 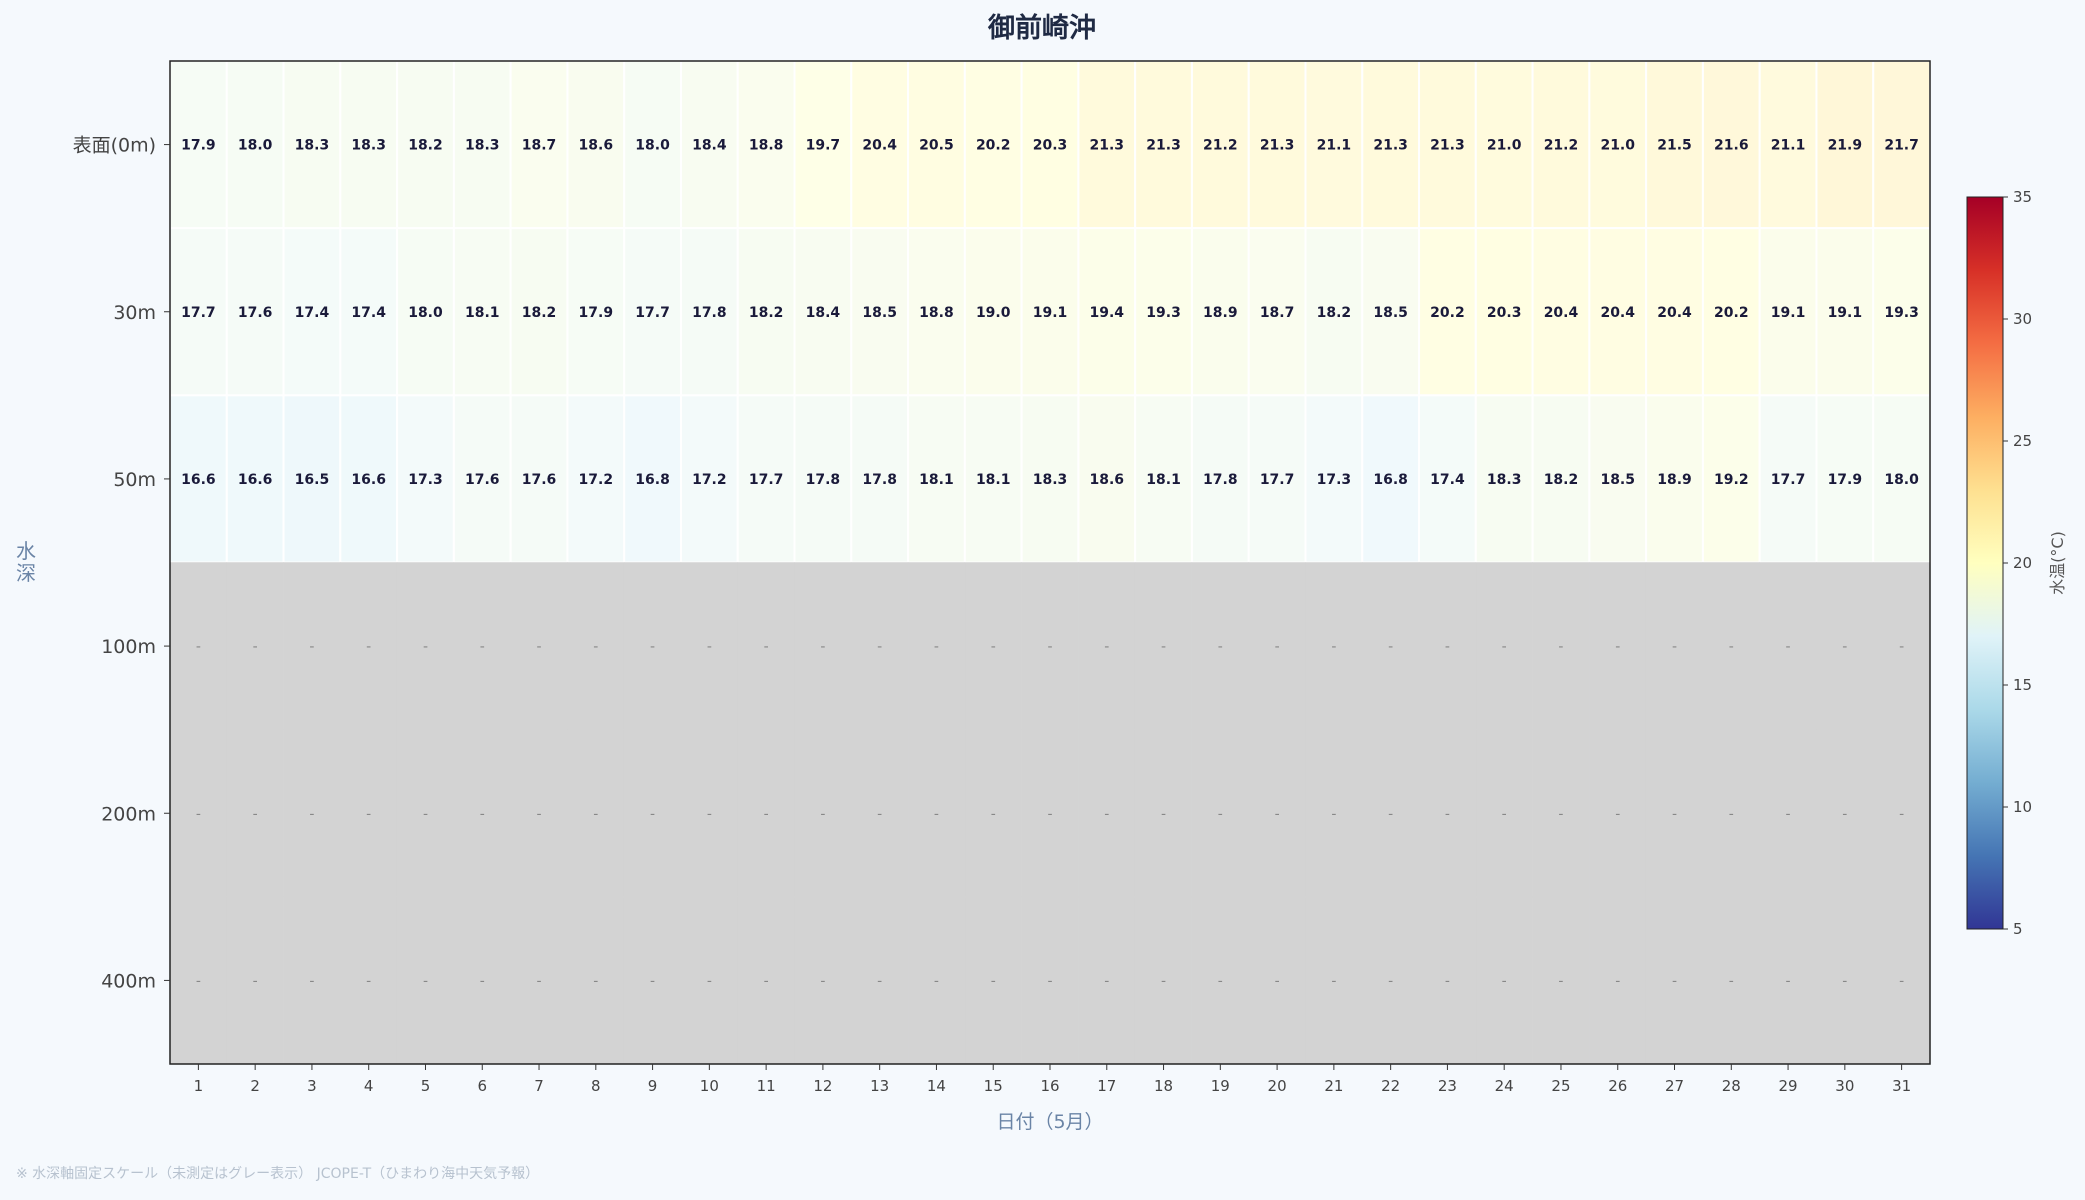 I want to click on cell-value-label: 18.3, so click(x=368, y=146).